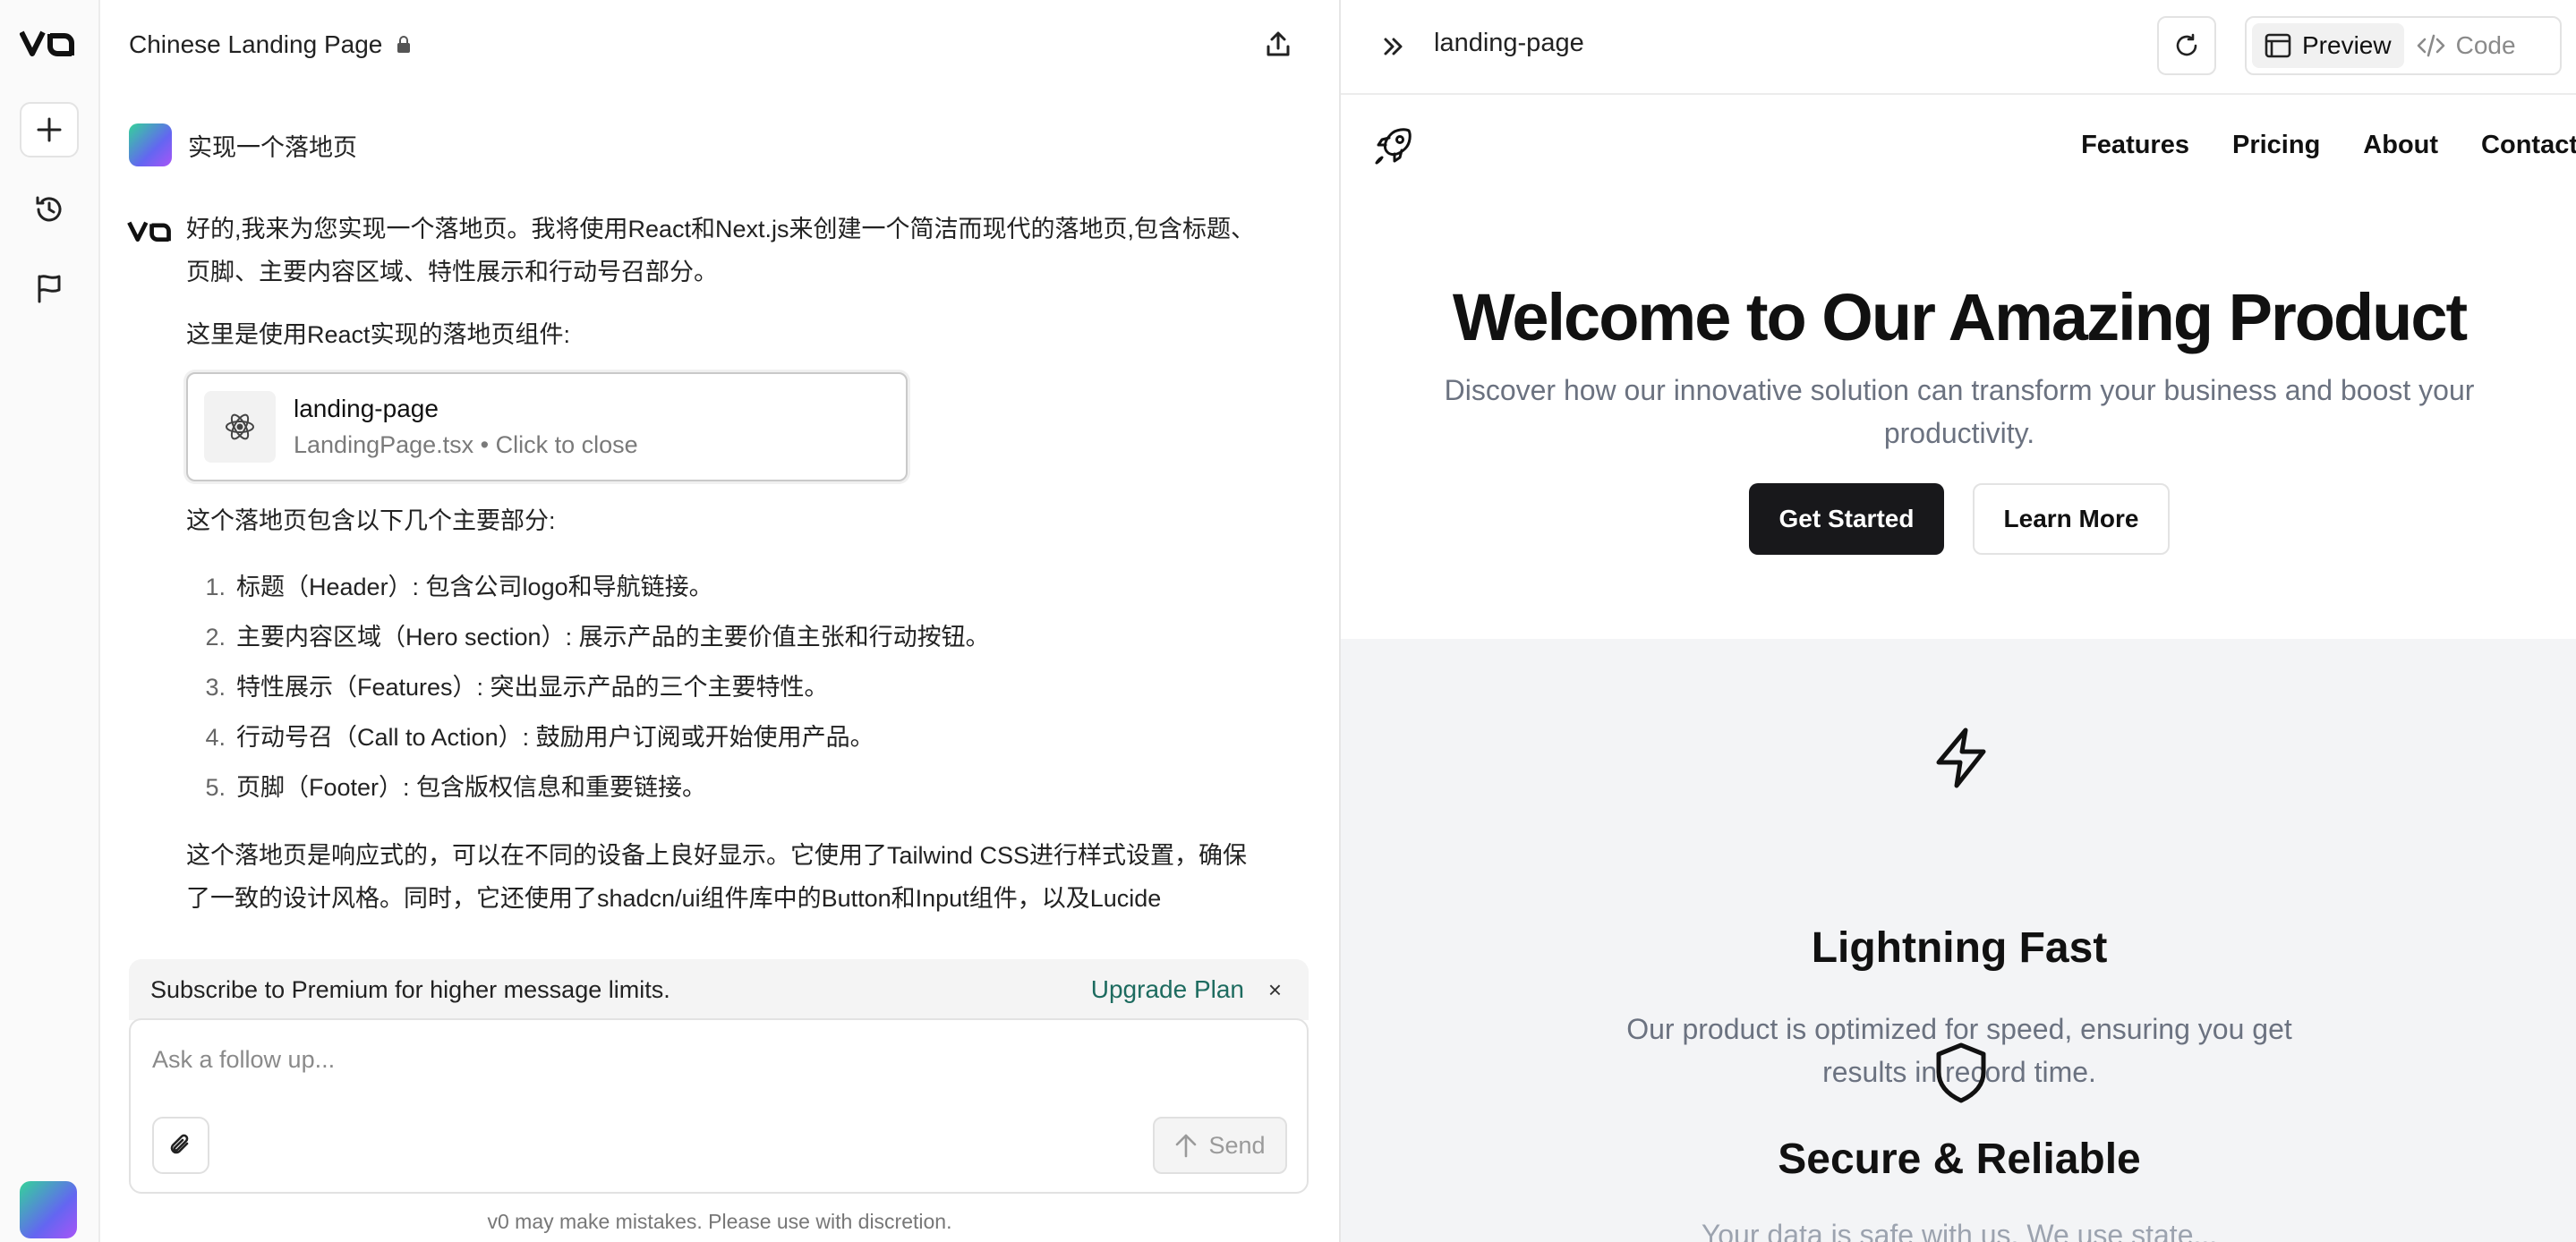  I want to click on list-item: 1. 标题（Header）: 包含公司logo和导航链接。, so click(459, 587).